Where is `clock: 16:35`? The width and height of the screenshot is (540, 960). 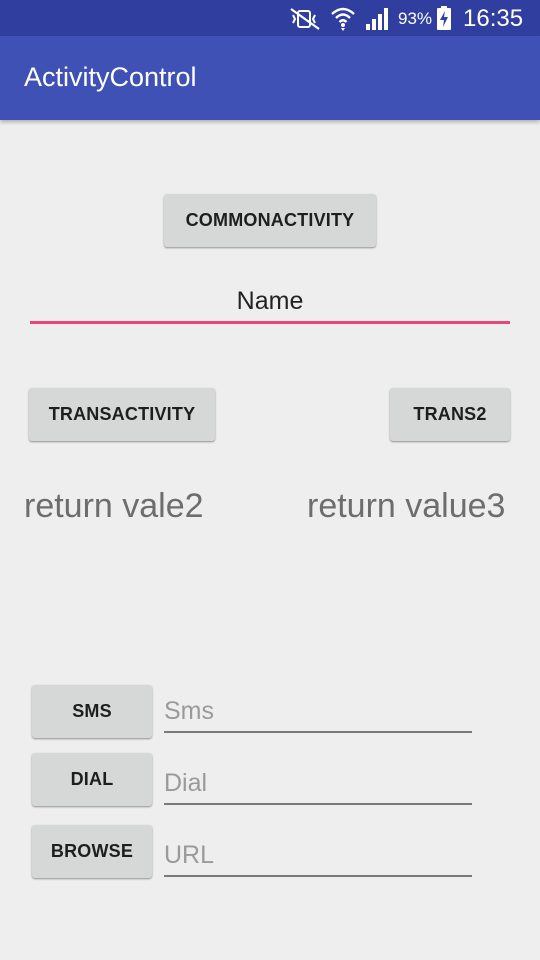
clock: 16:35 is located at coordinates (493, 18).